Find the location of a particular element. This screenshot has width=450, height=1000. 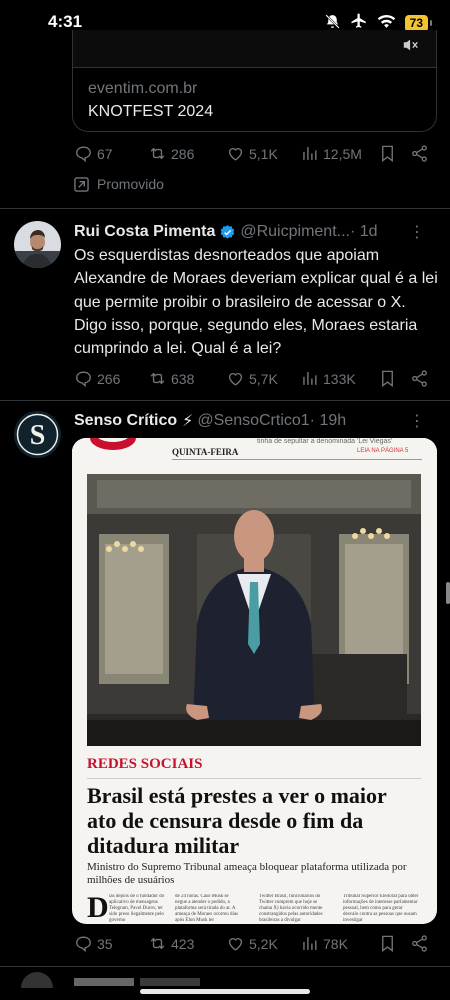

reply-count: 266 is located at coordinates (109, 378).